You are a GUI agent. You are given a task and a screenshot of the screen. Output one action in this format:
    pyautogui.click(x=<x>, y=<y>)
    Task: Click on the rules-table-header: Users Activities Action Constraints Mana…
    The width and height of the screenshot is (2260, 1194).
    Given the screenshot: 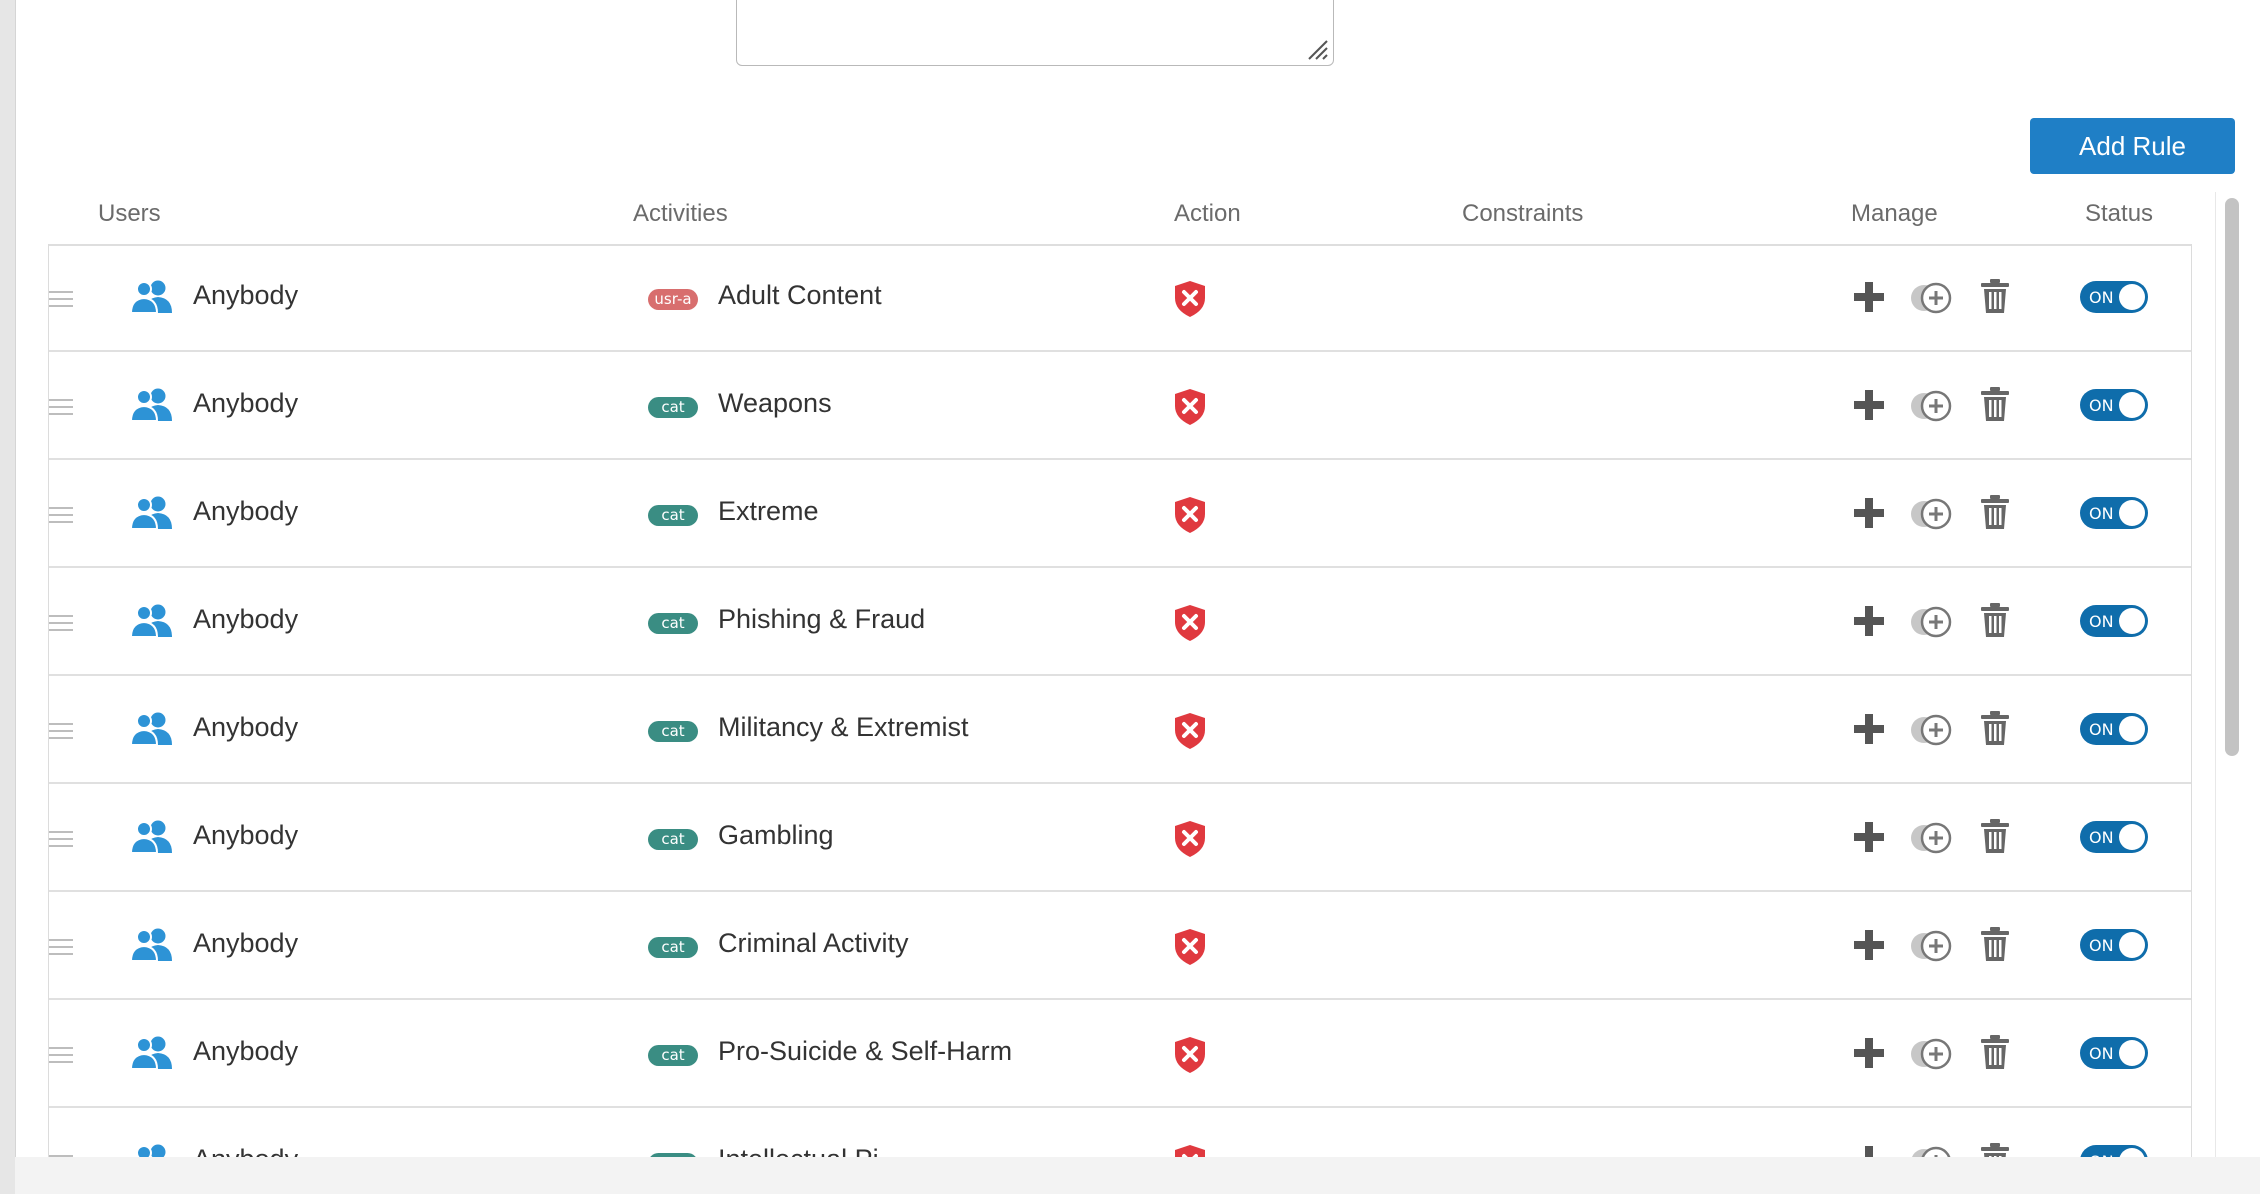 What is the action you would take?
    pyautogui.click(x=1120, y=218)
    